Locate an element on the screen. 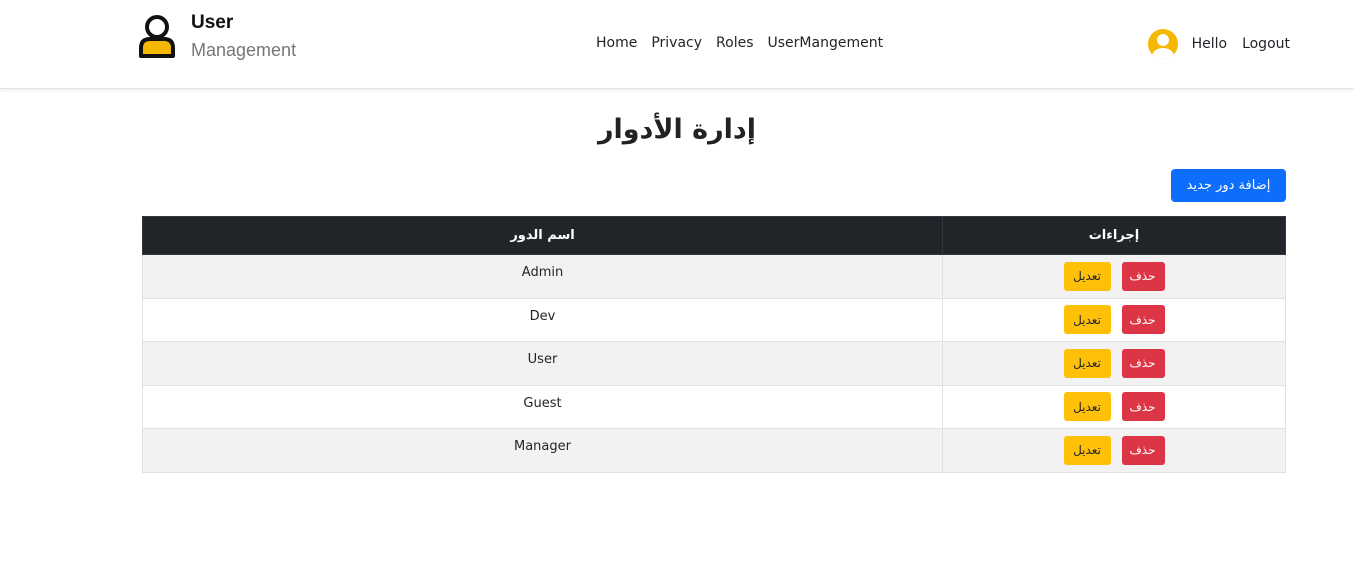 The image size is (1354, 566). nav-roles-link: Roles is located at coordinates (734, 43).